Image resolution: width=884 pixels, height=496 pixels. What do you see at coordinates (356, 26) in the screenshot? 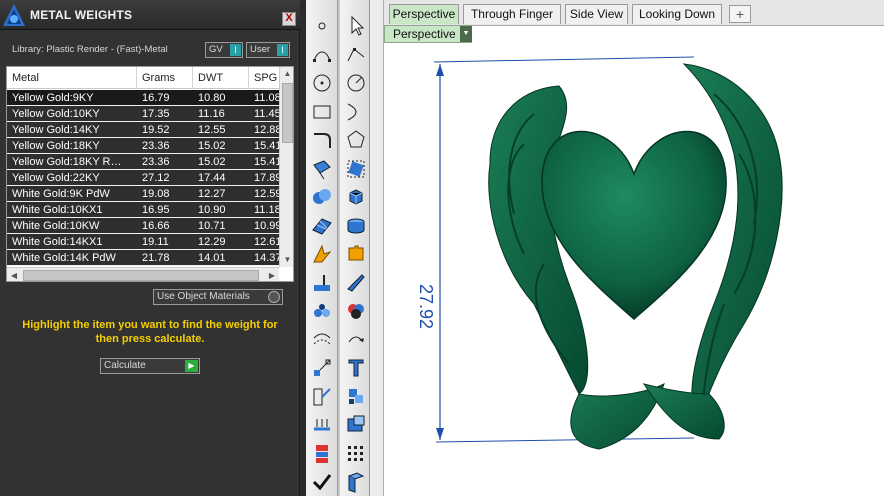
I see `select-arrow-icon` at bounding box center [356, 26].